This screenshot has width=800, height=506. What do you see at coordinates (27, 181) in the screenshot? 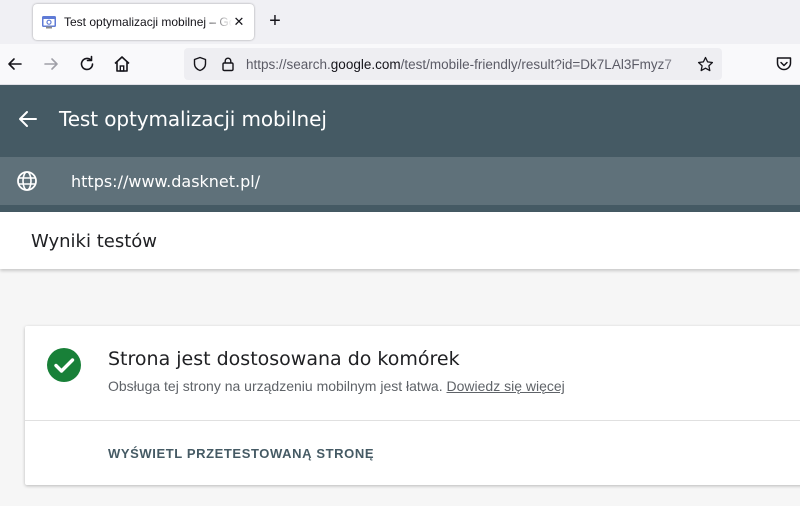
I see `globe-icon` at bounding box center [27, 181].